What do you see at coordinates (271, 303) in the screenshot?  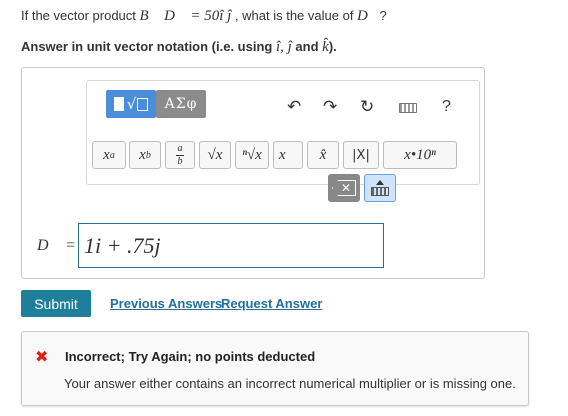 I see `request-answer-link: Request Answer` at bounding box center [271, 303].